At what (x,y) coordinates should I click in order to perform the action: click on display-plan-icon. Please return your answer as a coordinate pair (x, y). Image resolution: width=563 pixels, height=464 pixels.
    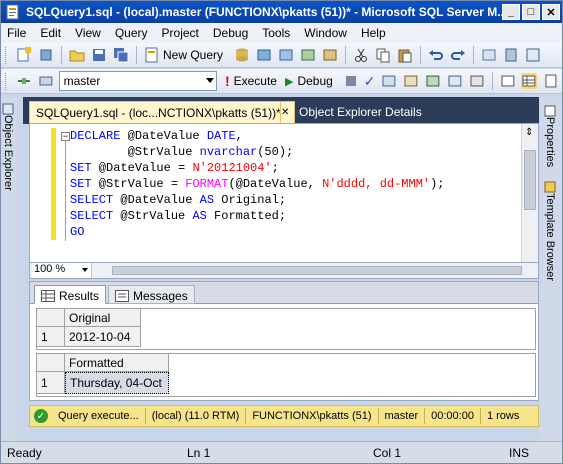
    Looking at the image, I should click on (389, 81).